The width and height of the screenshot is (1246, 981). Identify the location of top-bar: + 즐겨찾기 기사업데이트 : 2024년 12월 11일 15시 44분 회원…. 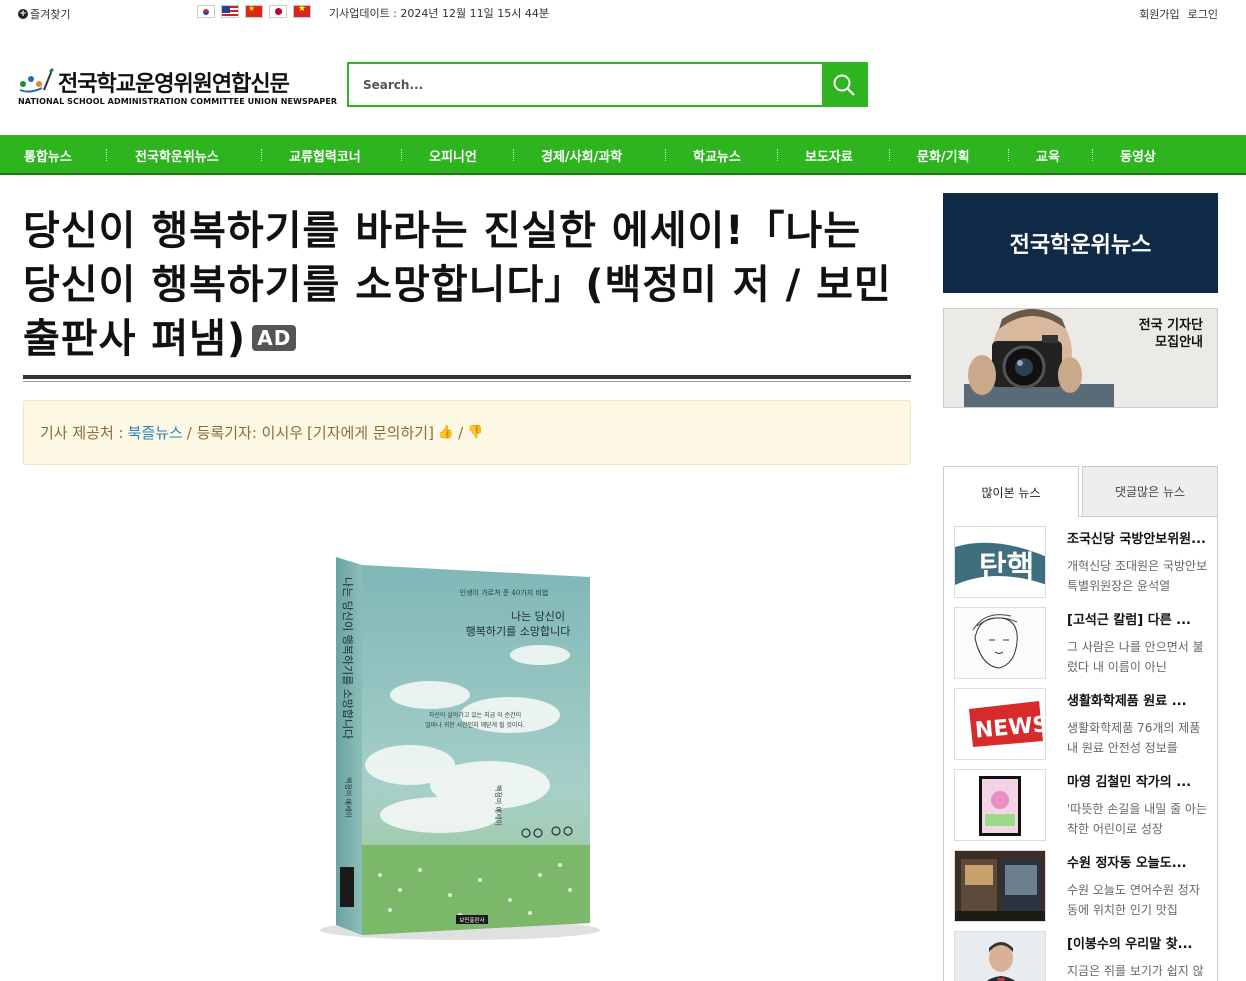
(623, 13).